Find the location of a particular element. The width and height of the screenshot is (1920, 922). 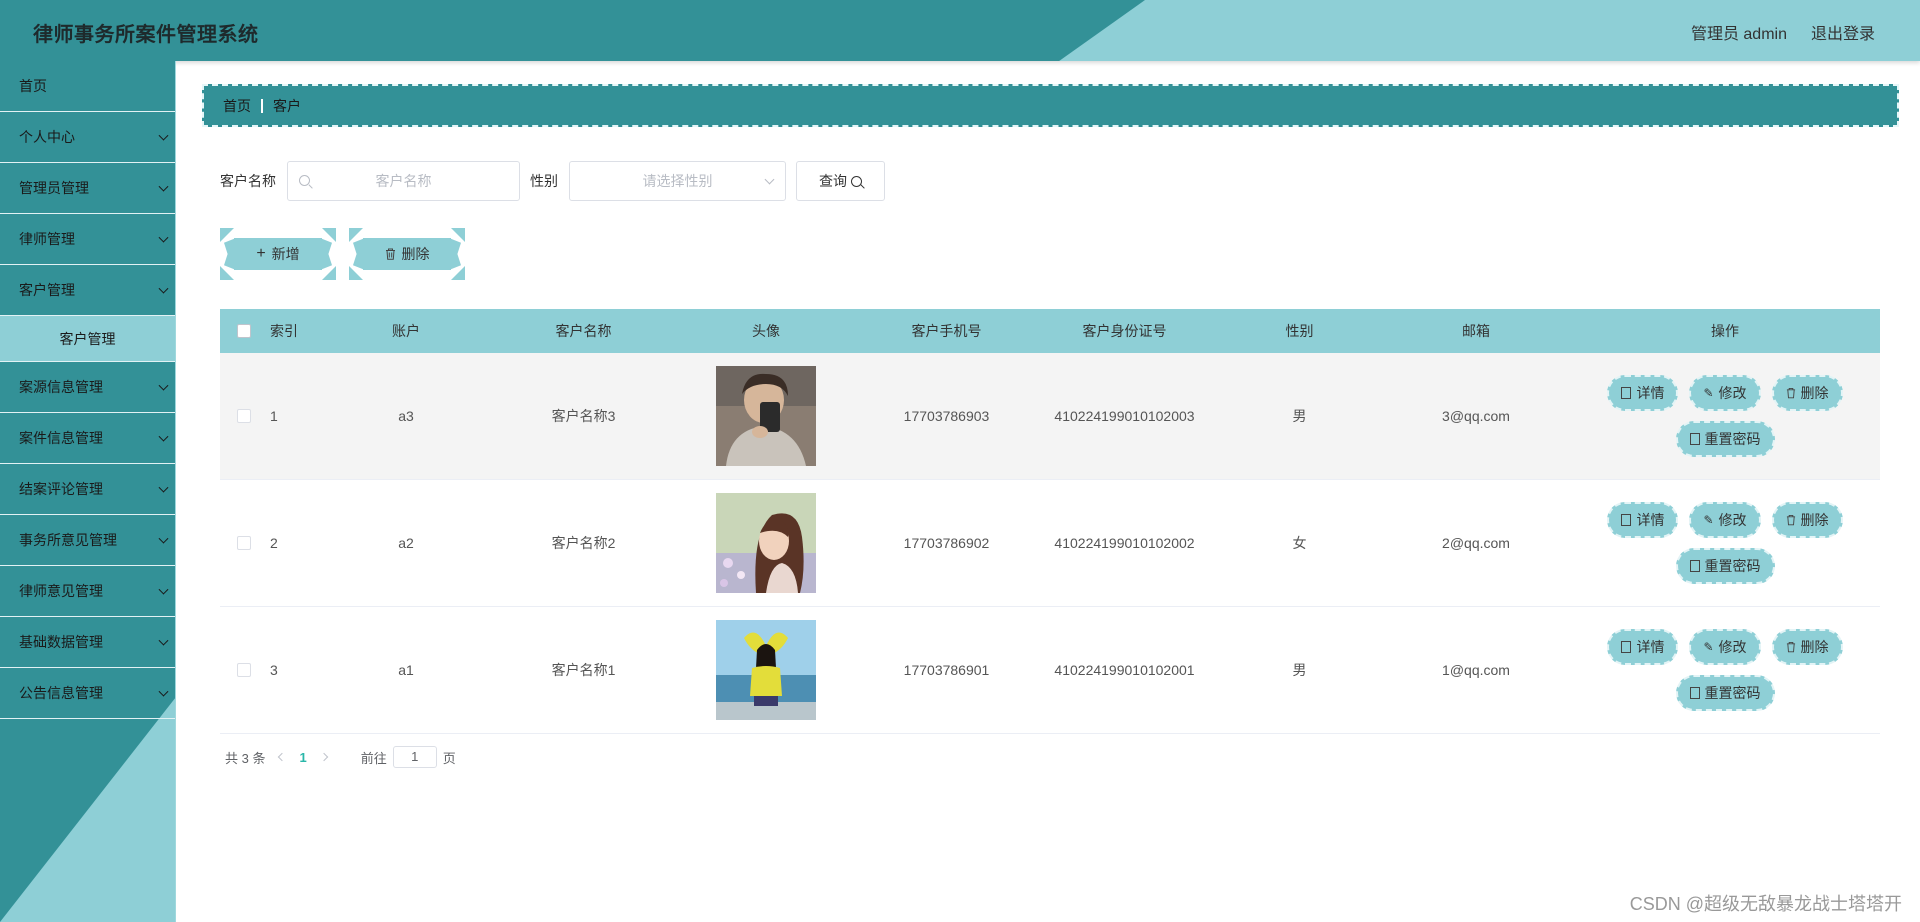

column-header-phone: 客户手机号 is located at coordinates (946, 331).